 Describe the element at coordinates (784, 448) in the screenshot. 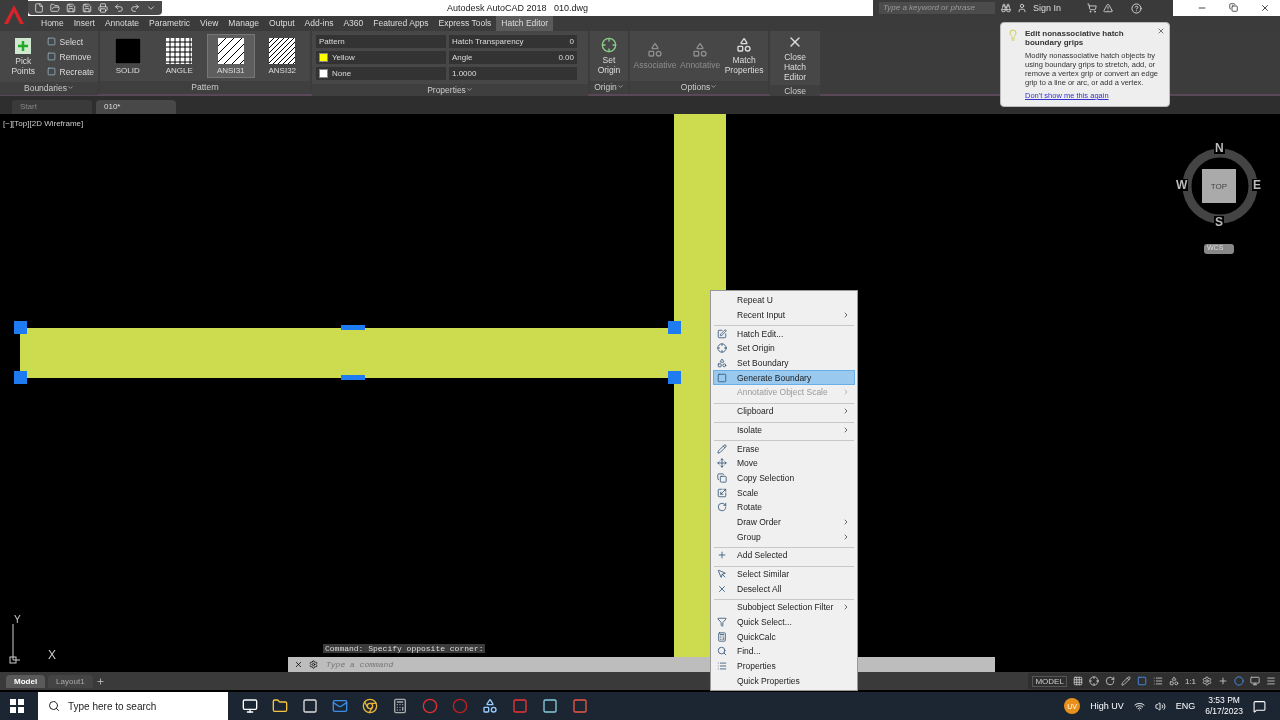

I see `menu-item: Erase` at that location.